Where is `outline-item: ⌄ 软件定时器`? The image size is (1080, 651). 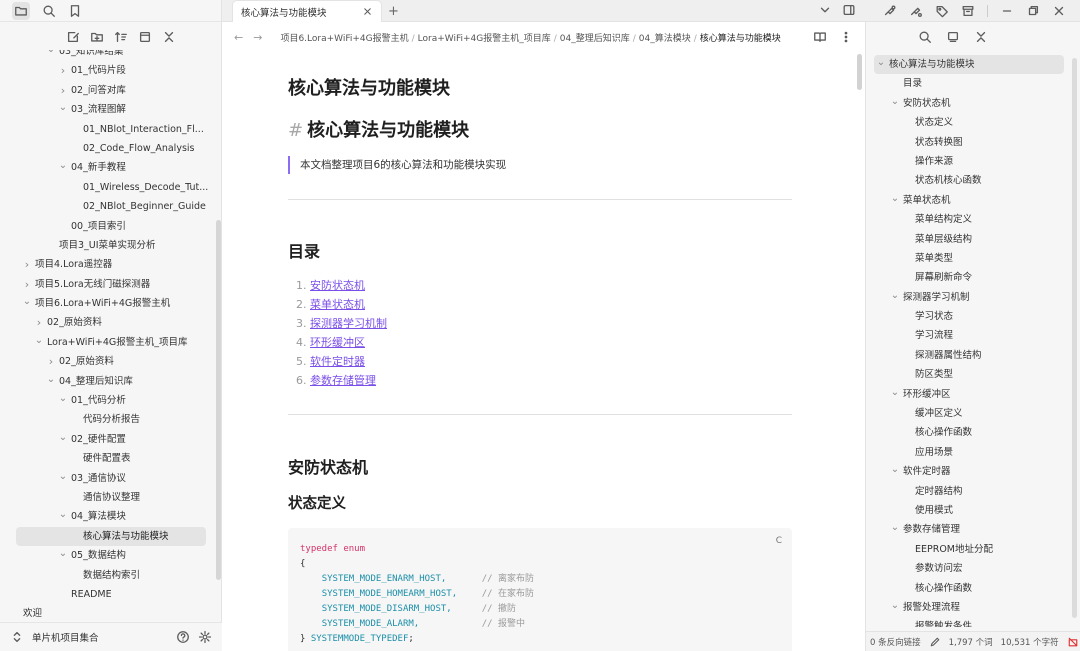 outline-item: ⌄ 软件定时器 is located at coordinates (970, 471).